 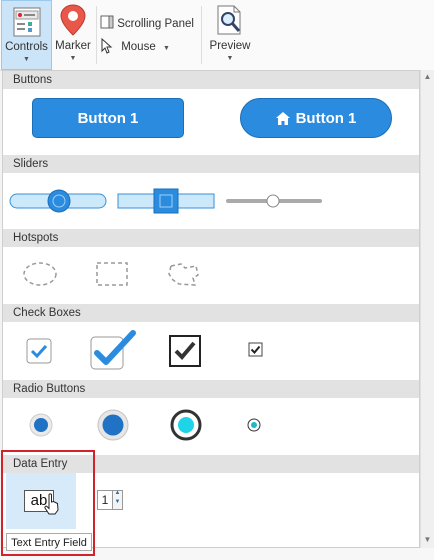 What do you see at coordinates (113, 350) in the screenshot?
I see `checkbox-large-preset` at bounding box center [113, 350].